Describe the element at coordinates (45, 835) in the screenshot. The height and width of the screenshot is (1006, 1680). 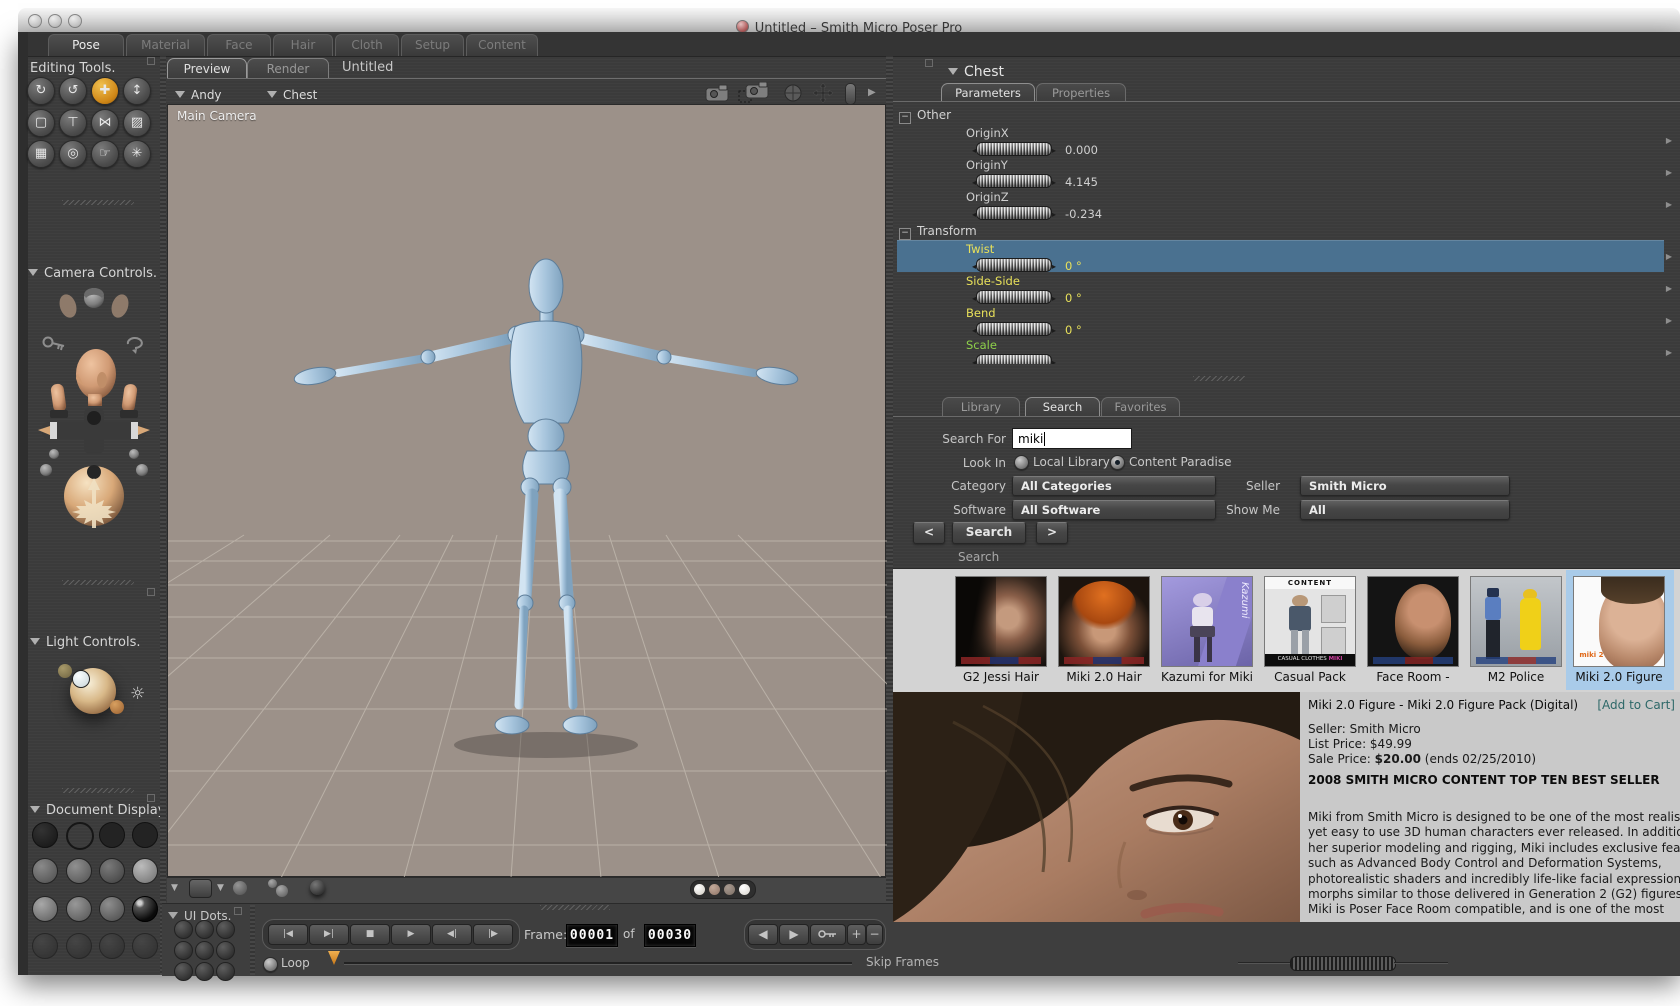
I see `silhouette-display-icon` at that location.